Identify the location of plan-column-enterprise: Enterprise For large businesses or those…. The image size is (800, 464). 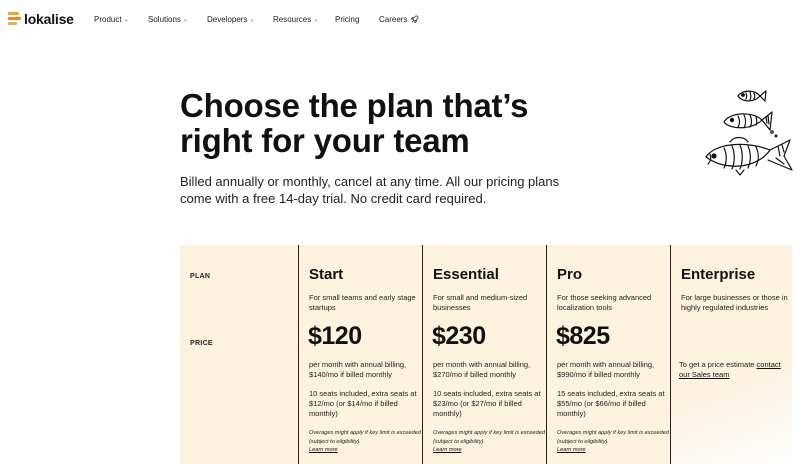
(731, 354).